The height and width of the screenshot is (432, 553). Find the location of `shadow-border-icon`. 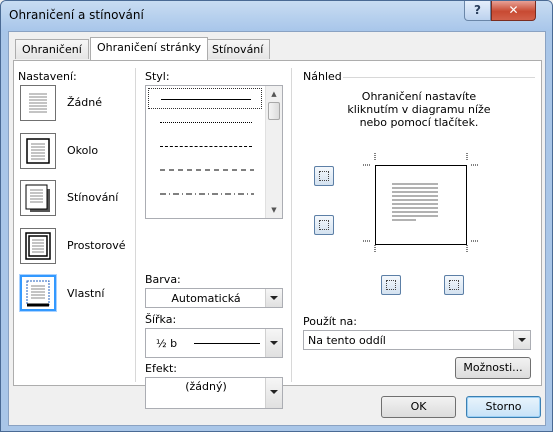

shadow-border-icon is located at coordinates (37, 198).